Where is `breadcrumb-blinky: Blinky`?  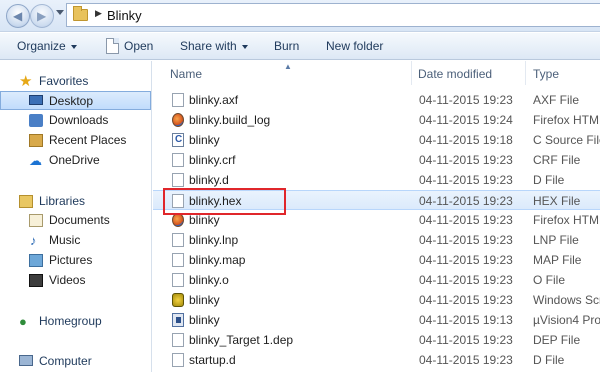
breadcrumb-blinky: Blinky is located at coordinates (124, 15).